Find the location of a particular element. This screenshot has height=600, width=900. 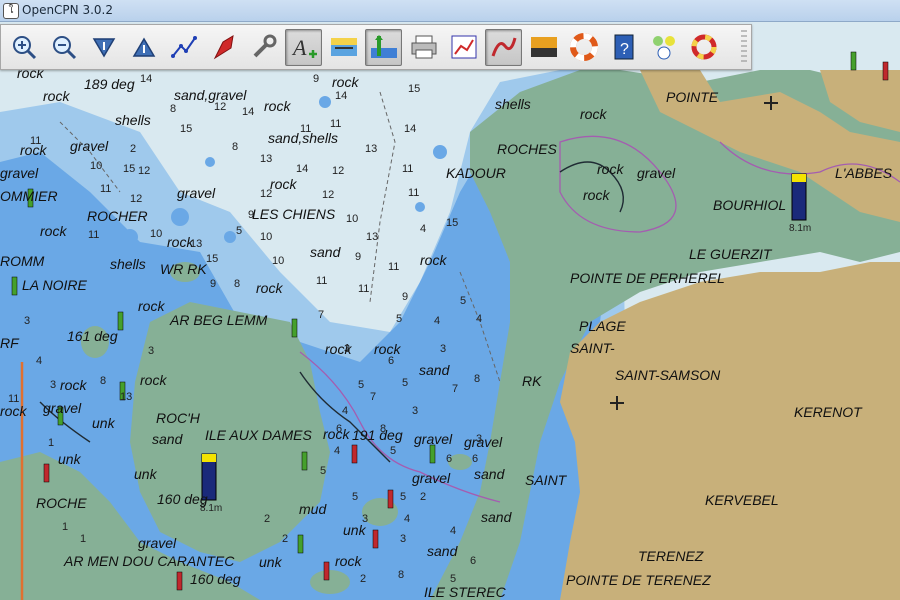

mob-button is located at coordinates (583, 47).